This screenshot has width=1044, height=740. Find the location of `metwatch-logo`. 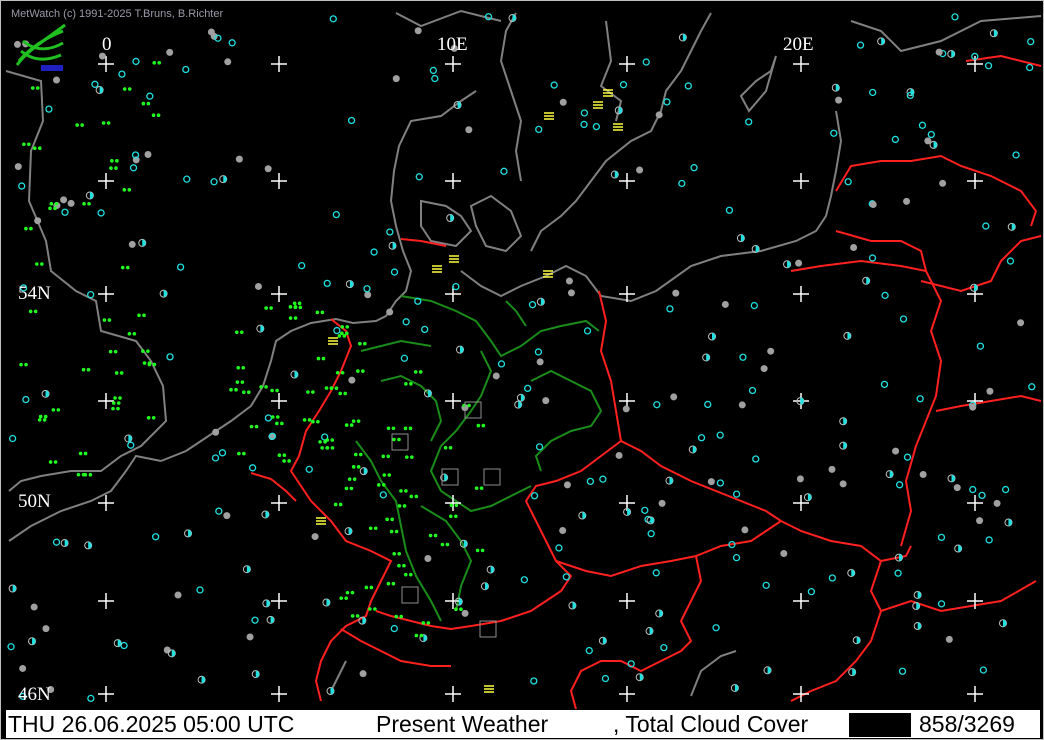

metwatch-logo is located at coordinates (40, 47).